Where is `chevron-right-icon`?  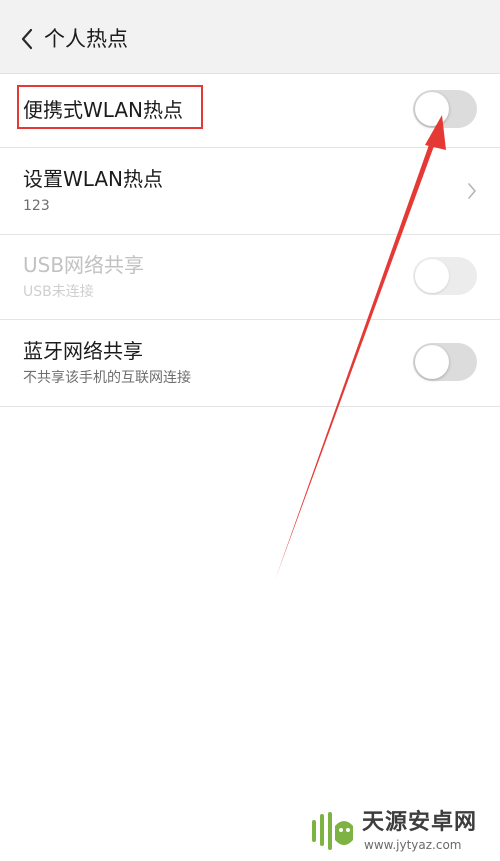 chevron-right-icon is located at coordinates (472, 191).